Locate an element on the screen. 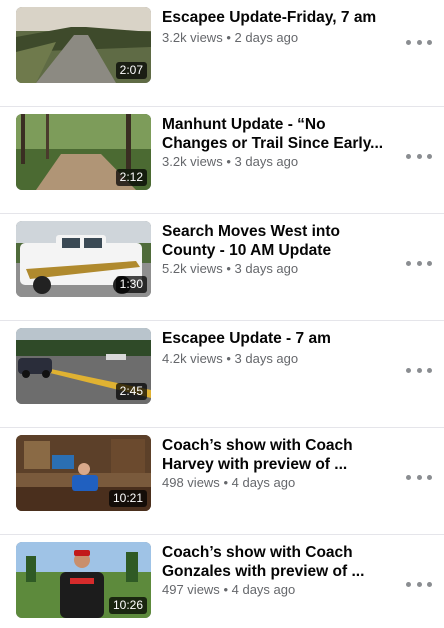  view-count: 5.2k views is located at coordinates (192, 268).